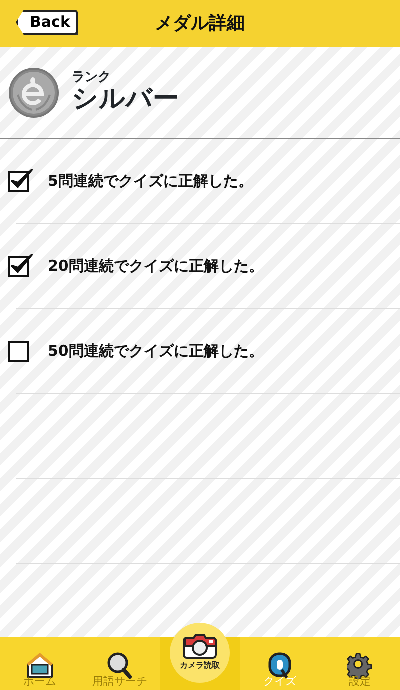 The height and width of the screenshot is (690, 400). What do you see at coordinates (200, 647) in the screenshot?
I see `camera-icon` at bounding box center [200, 647].